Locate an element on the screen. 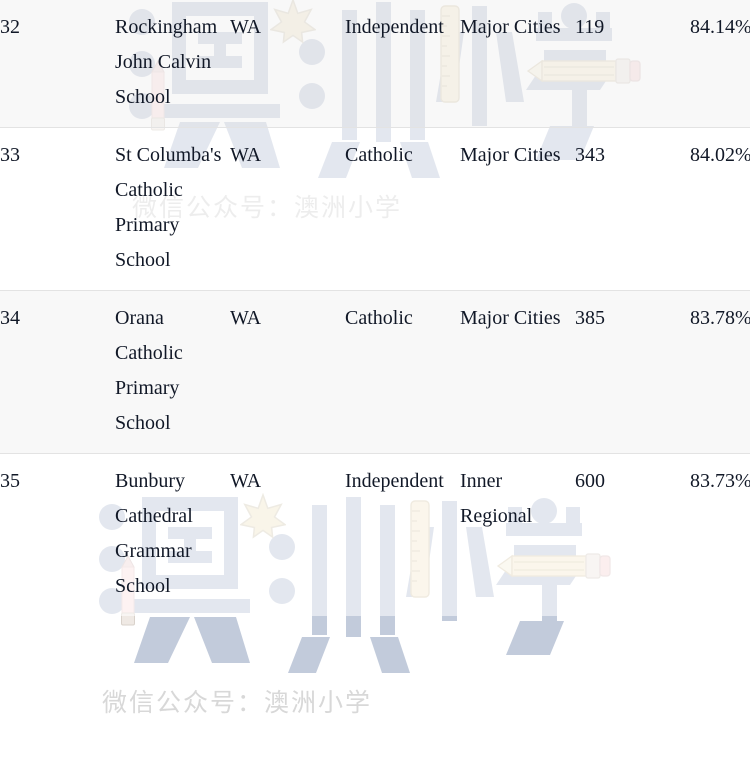 Image resolution: width=750 pixels, height=778 pixels. cell-percentage: 83.78% is located at coordinates (720, 372).